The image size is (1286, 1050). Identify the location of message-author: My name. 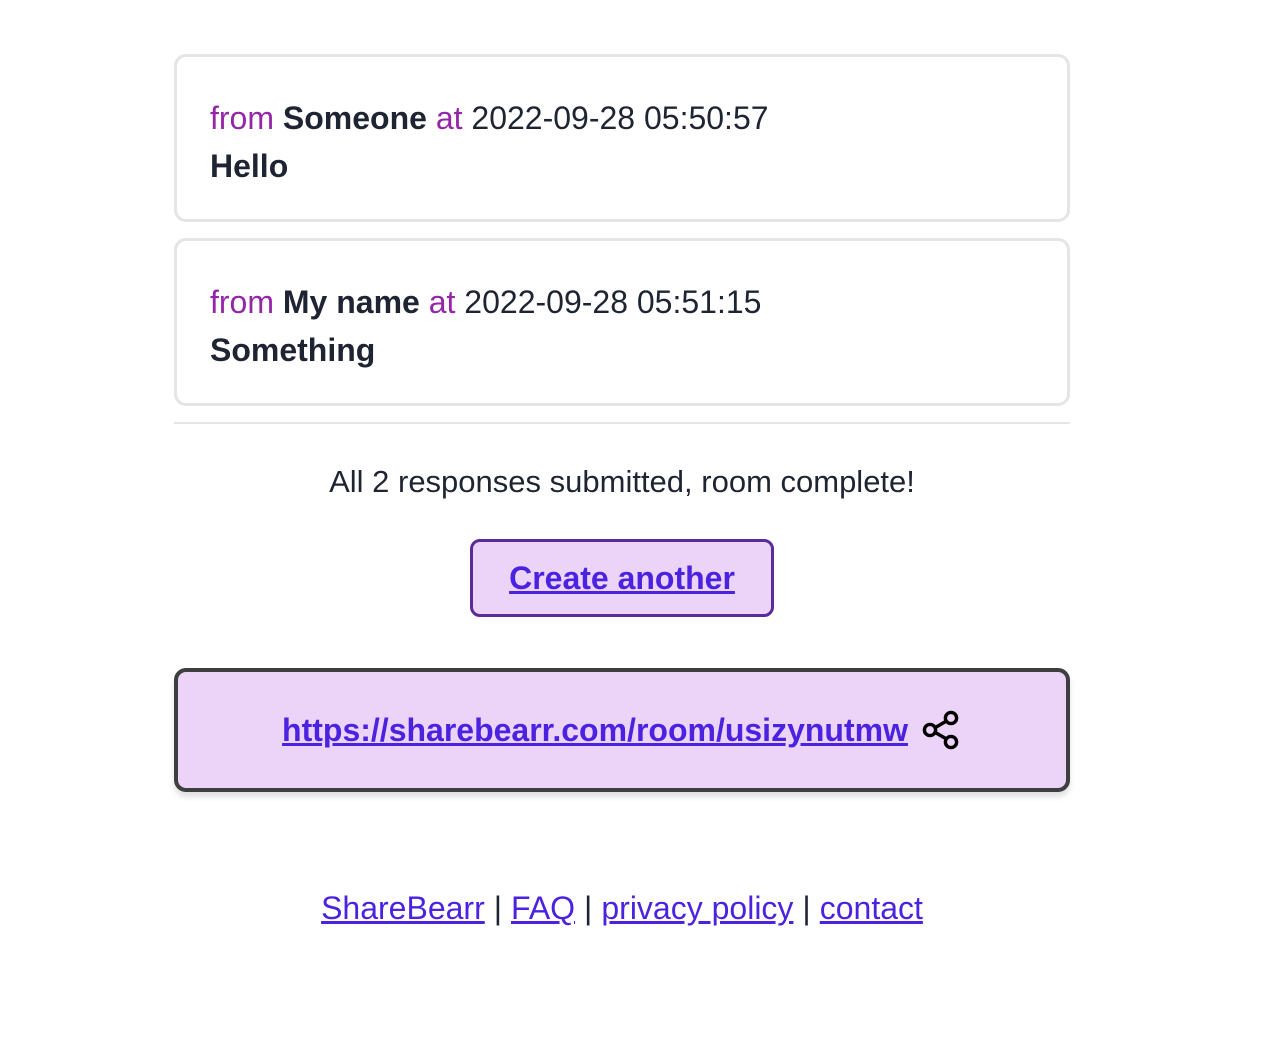
(351, 302).